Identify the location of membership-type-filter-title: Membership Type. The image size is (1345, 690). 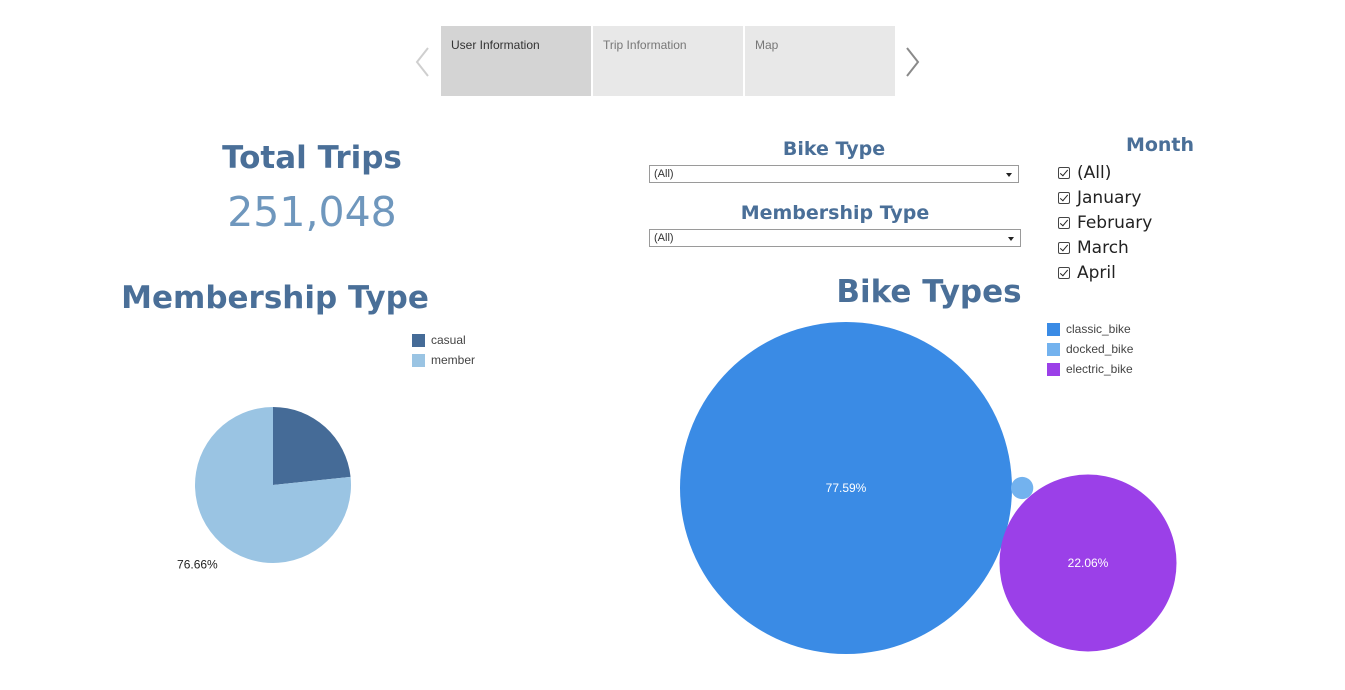
(835, 213).